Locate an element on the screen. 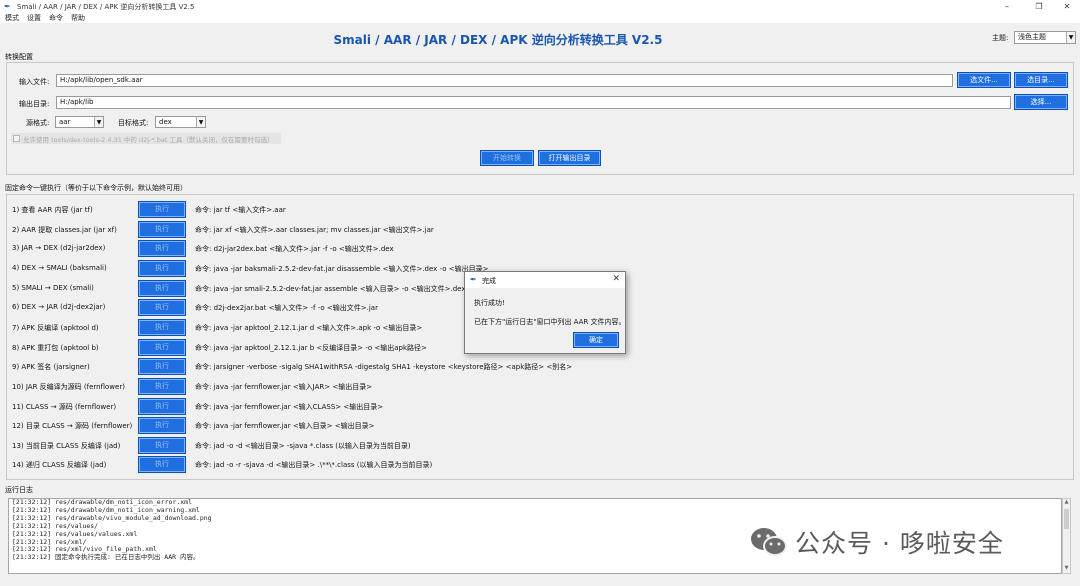 This screenshot has height=586, width=1080. command-name: 5) SMALI → DEX (smali) is located at coordinates (53, 287).